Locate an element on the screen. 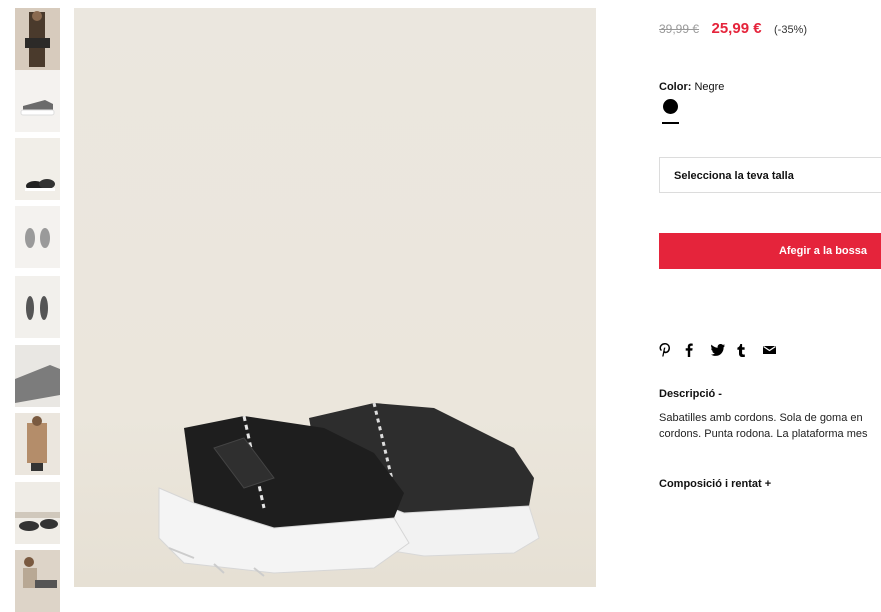  facebook-icon is located at coordinates (698, 350).